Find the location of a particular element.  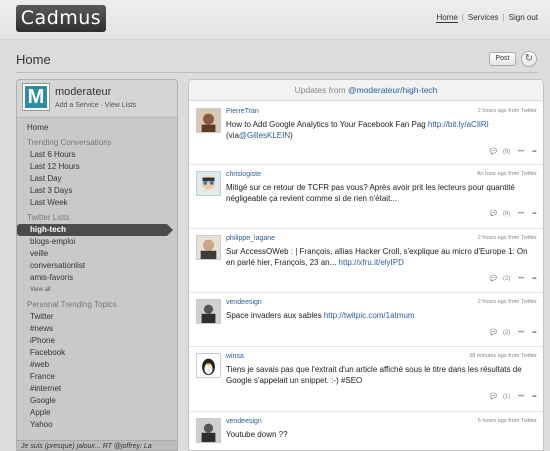

tweet-actions: 💬 (1) ••• ➦ is located at coordinates (510, 396).